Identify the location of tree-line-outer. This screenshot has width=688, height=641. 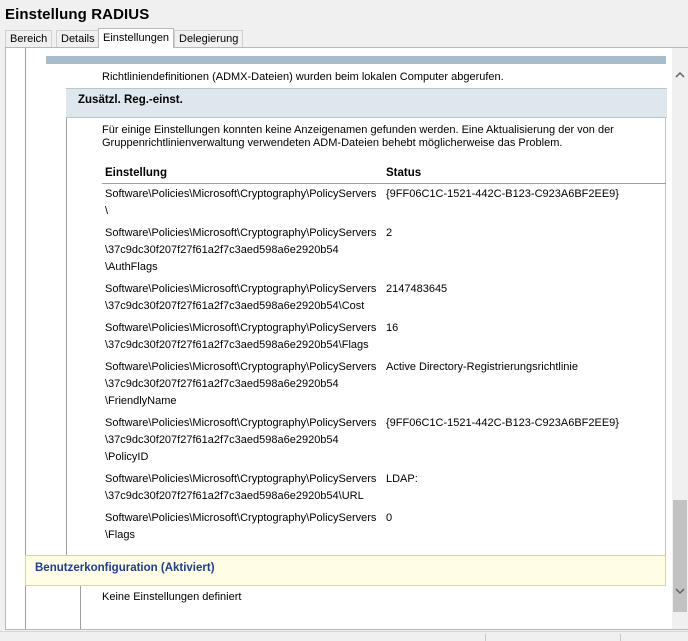
(25, 301).